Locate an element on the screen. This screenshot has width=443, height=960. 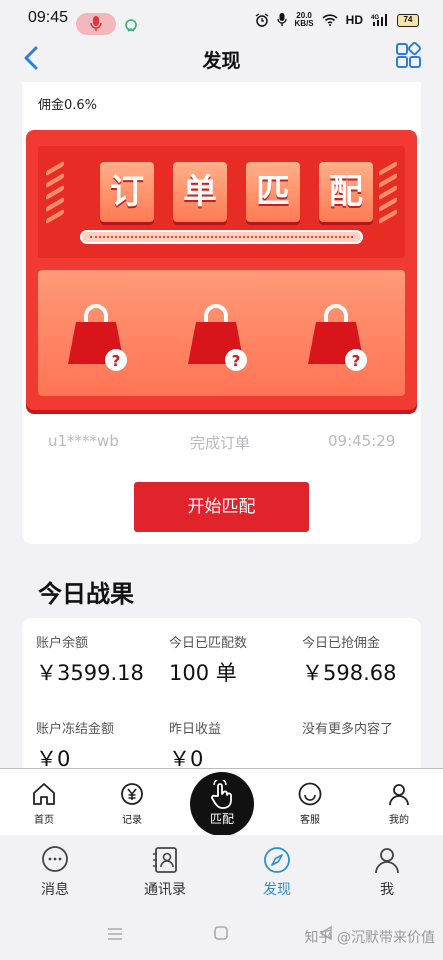
header: 发现 is located at coordinates (221, 58).